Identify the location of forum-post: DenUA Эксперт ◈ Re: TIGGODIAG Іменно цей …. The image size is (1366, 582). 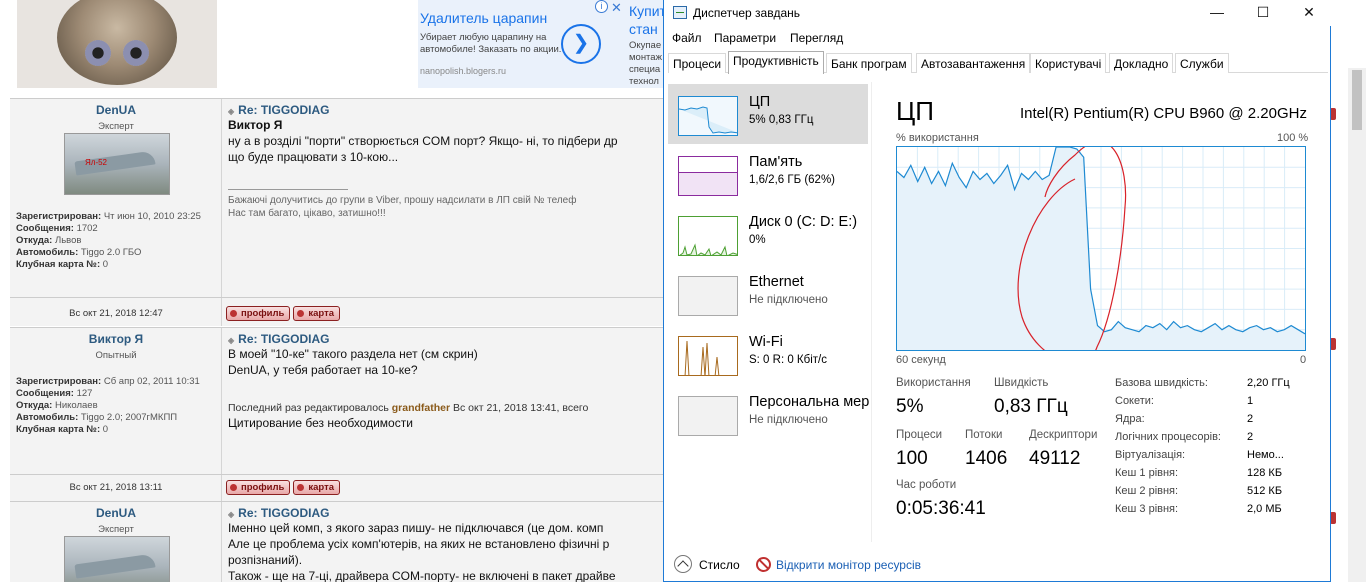
(340, 541).